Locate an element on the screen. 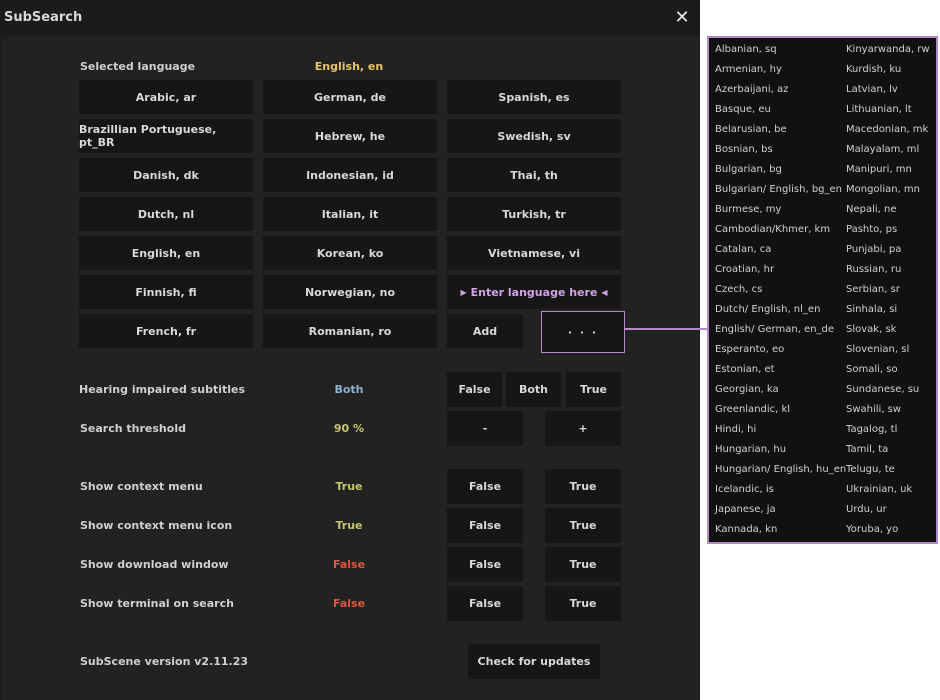 The height and width of the screenshot is (700, 940). check-for-updates-button: Check for updates is located at coordinates (534, 661).